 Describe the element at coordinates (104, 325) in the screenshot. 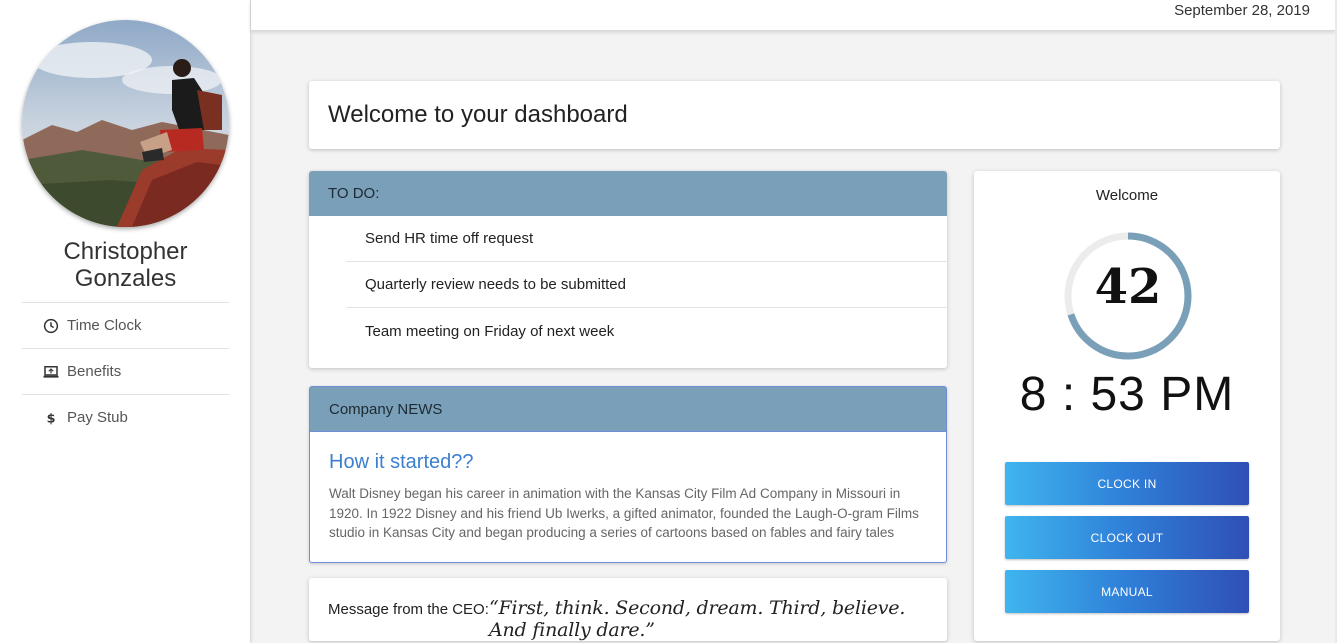

I see `sidebar-item-label: Time Clock` at that location.